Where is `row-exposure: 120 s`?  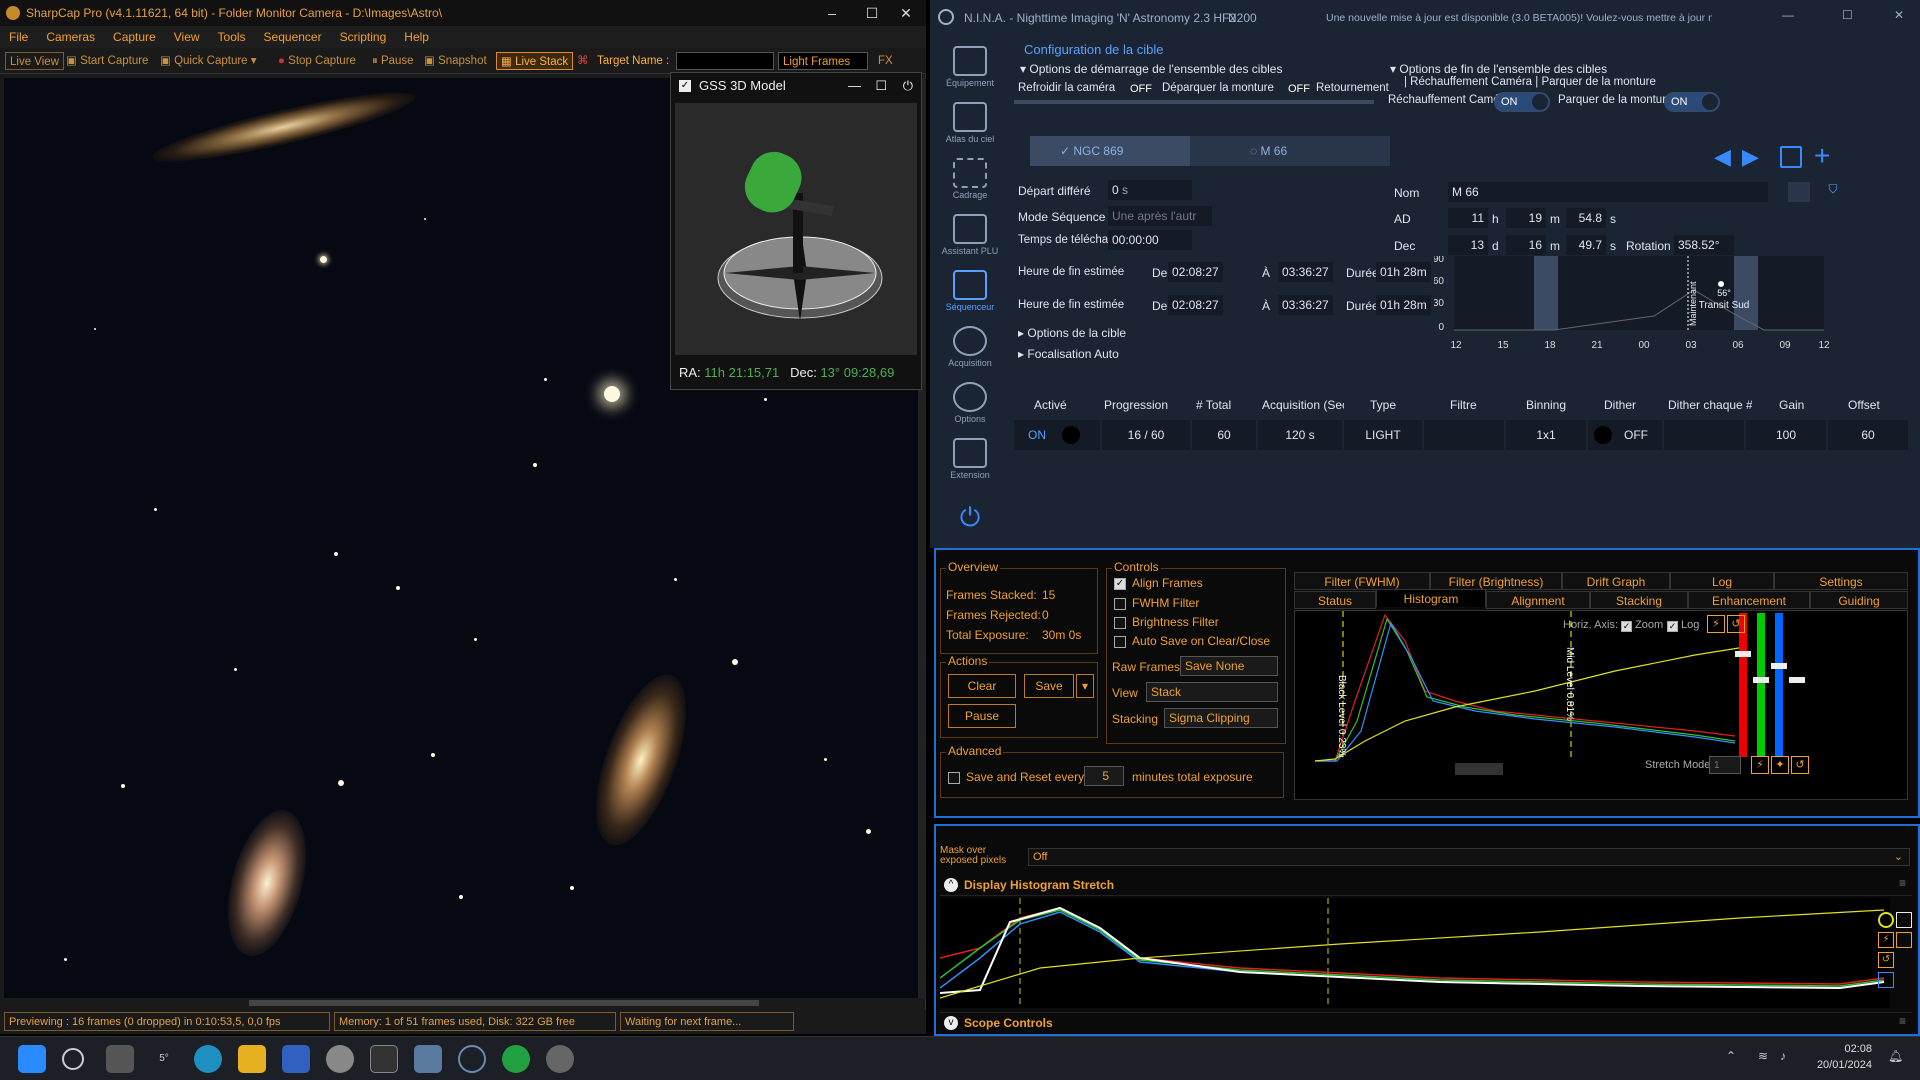
row-exposure: 120 s is located at coordinates (1300, 435).